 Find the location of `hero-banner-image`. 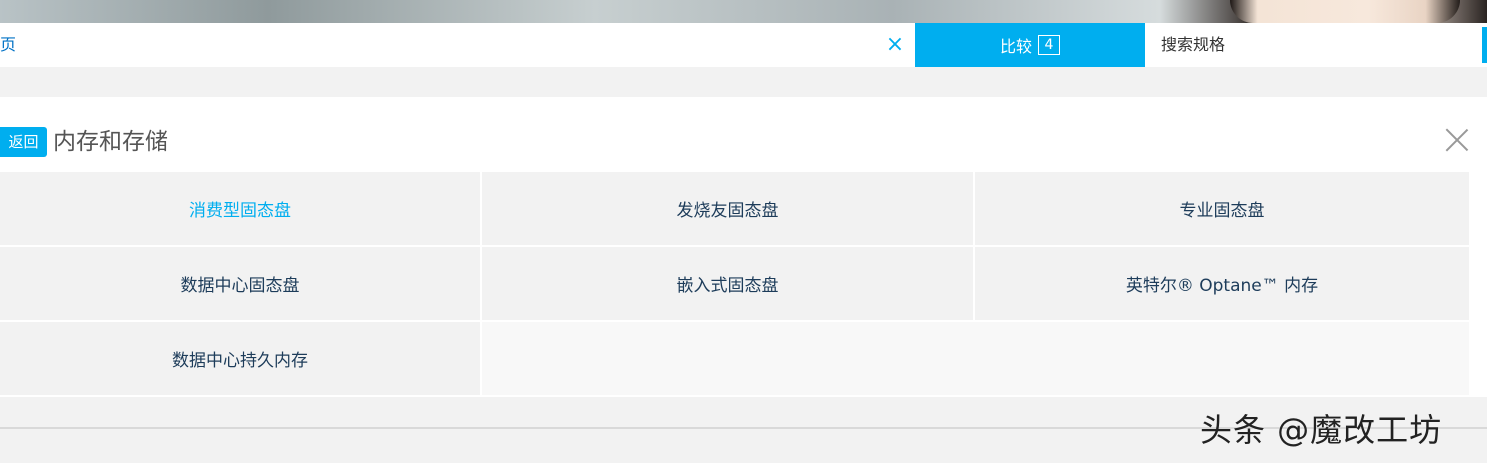

hero-banner-image is located at coordinates (743, 11).